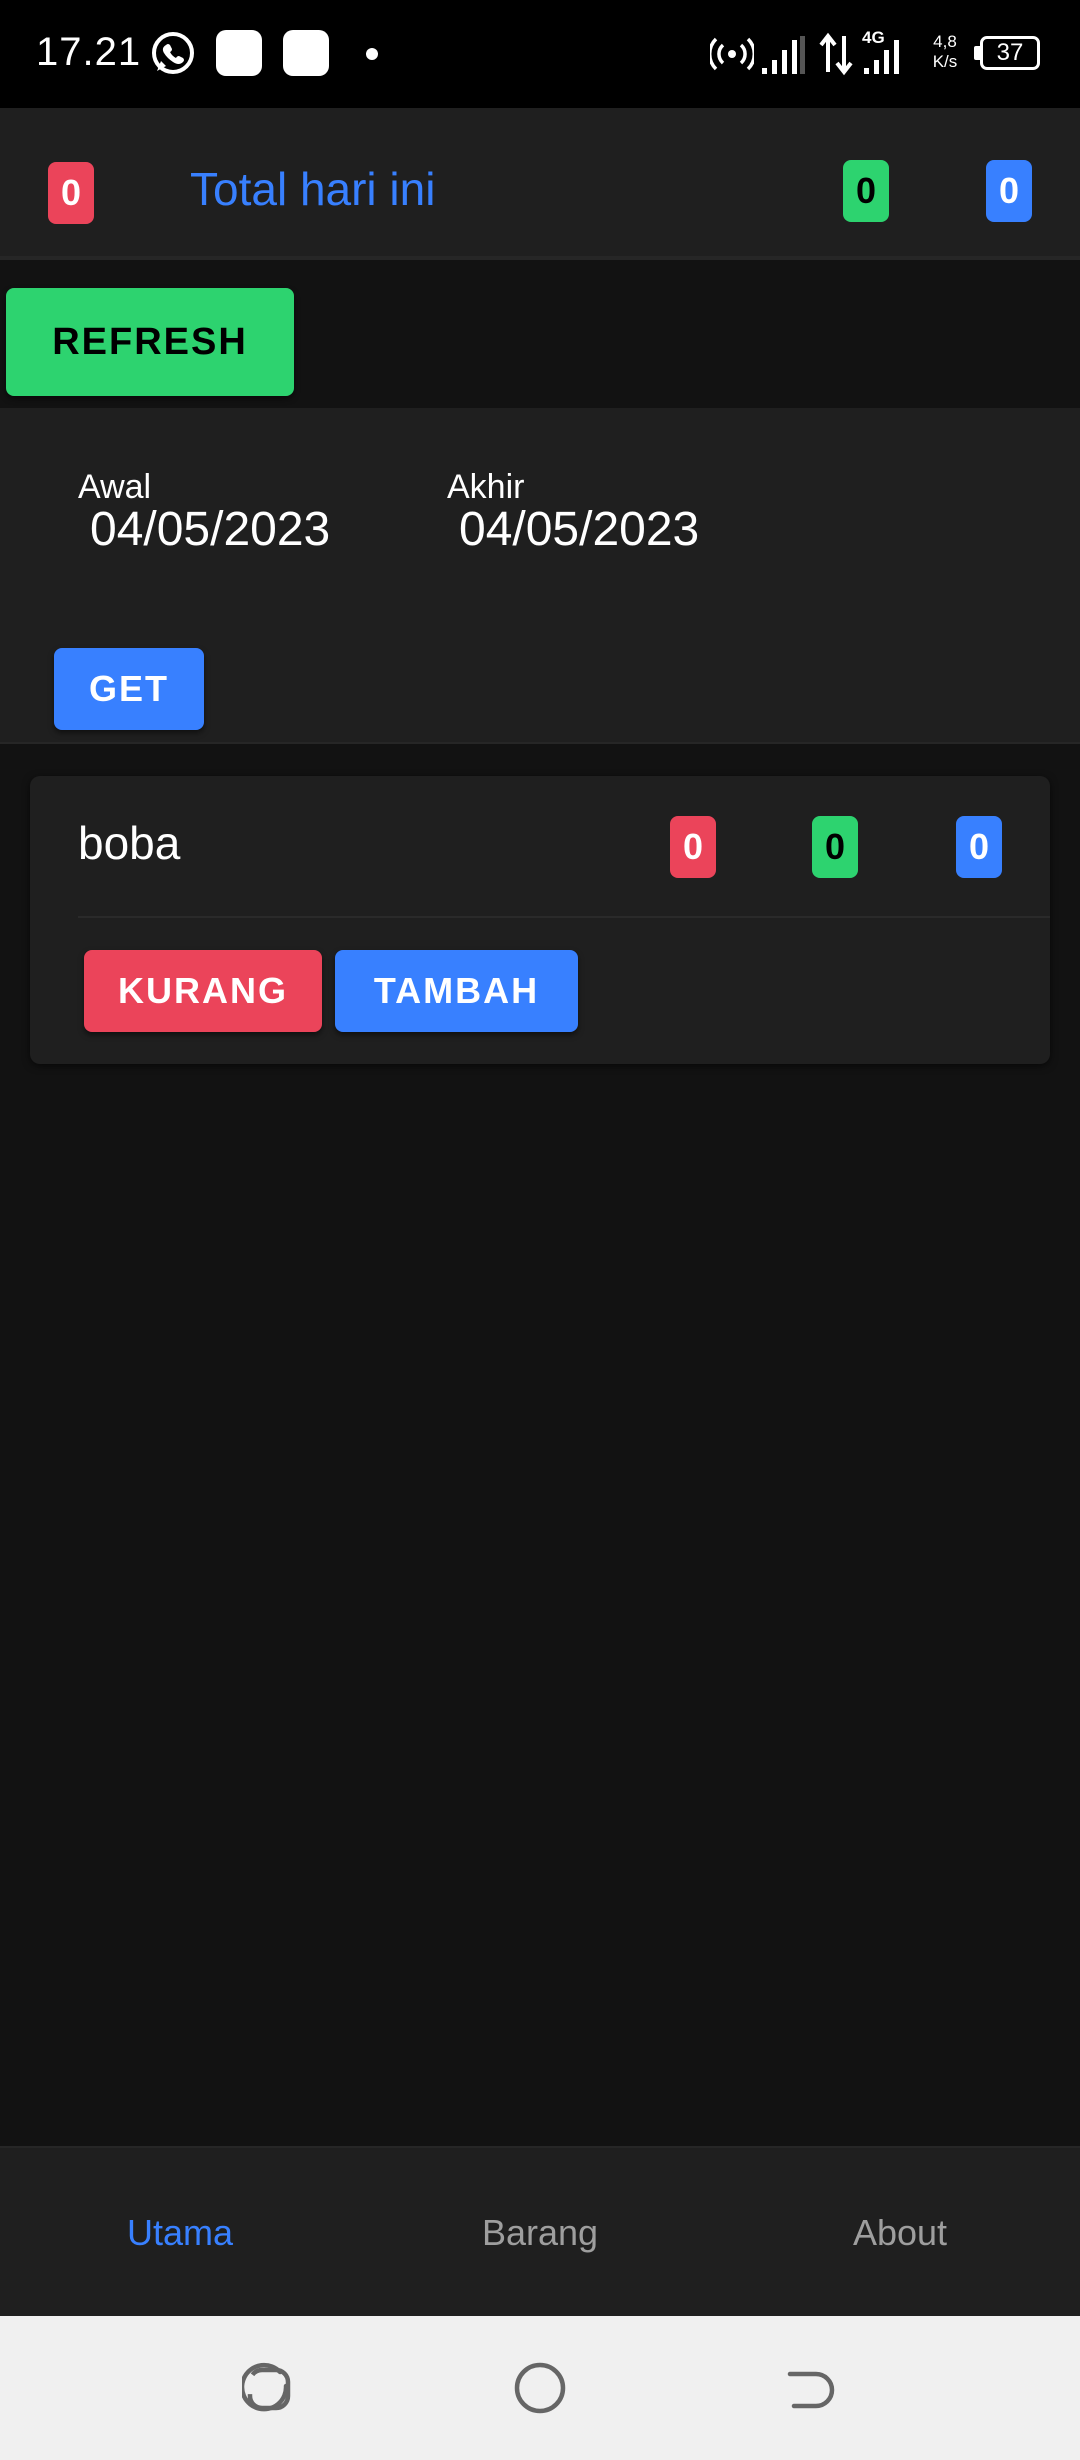 The height and width of the screenshot is (2460, 1080). Describe the element at coordinates (203, 991) in the screenshot. I see `decrease-button: KURANG` at that location.